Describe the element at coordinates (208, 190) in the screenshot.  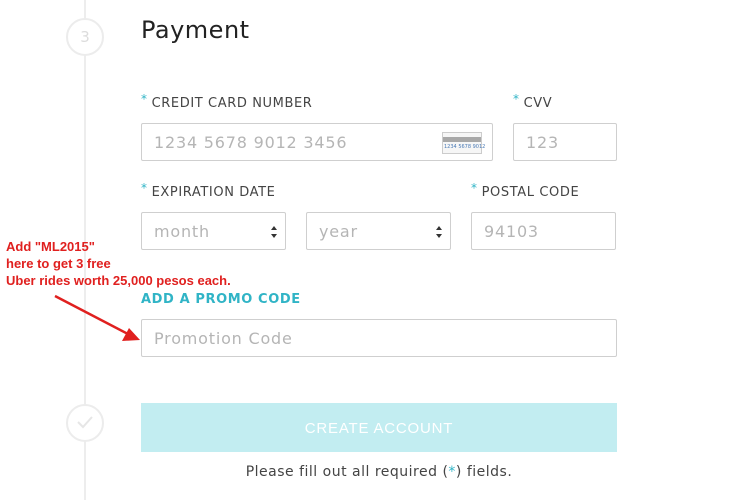
I see `expiration-label: * EXPIRATION DATE` at that location.